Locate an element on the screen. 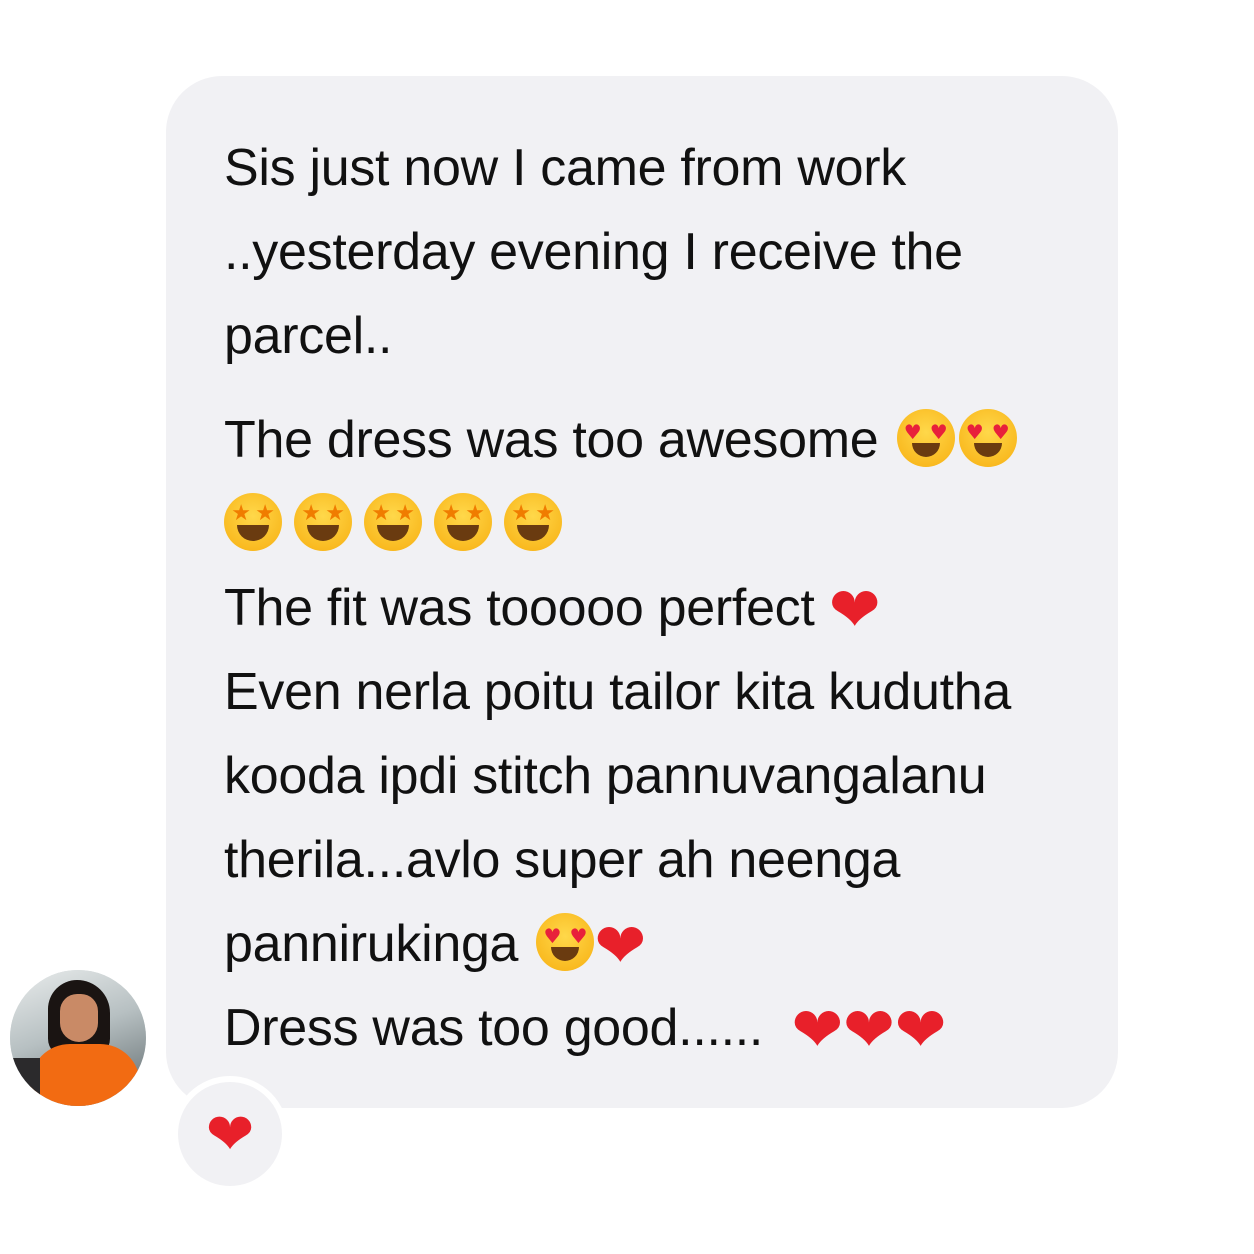 The width and height of the screenshot is (1254, 1254). message-text: pannirukinga is located at coordinates (371, 944).